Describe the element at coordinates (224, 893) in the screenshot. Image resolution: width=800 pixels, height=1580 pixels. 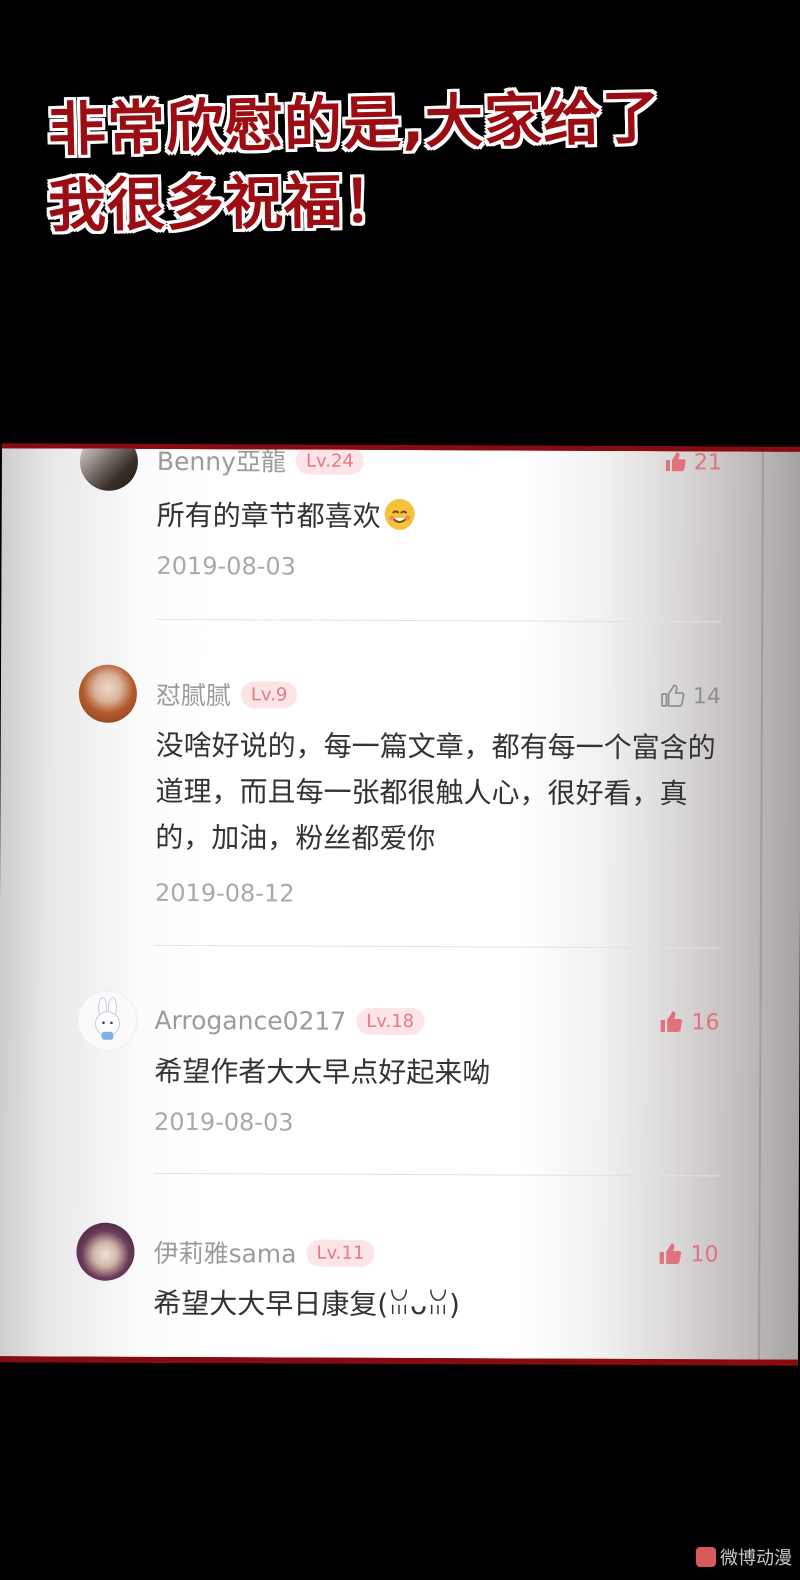
I see `comment-date: 2019-08-12` at that location.